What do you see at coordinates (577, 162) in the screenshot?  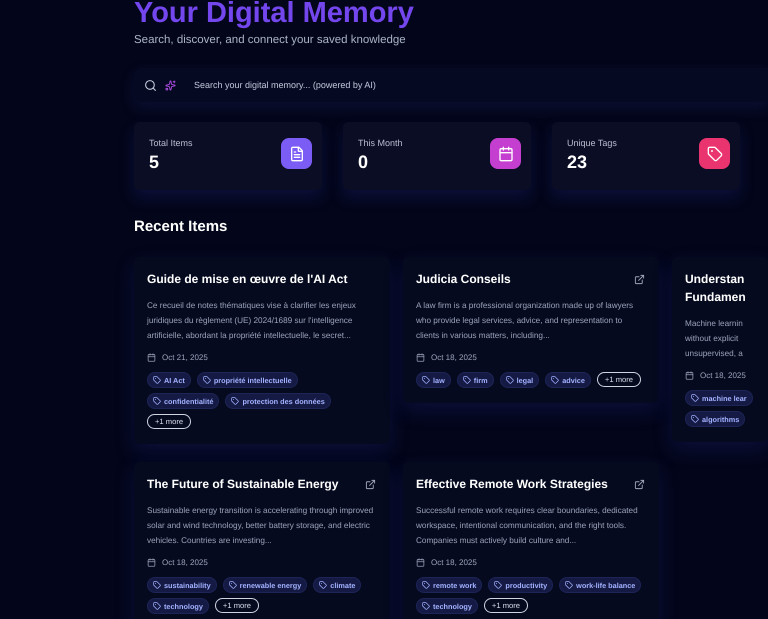 I see `stat-value: 23` at bounding box center [577, 162].